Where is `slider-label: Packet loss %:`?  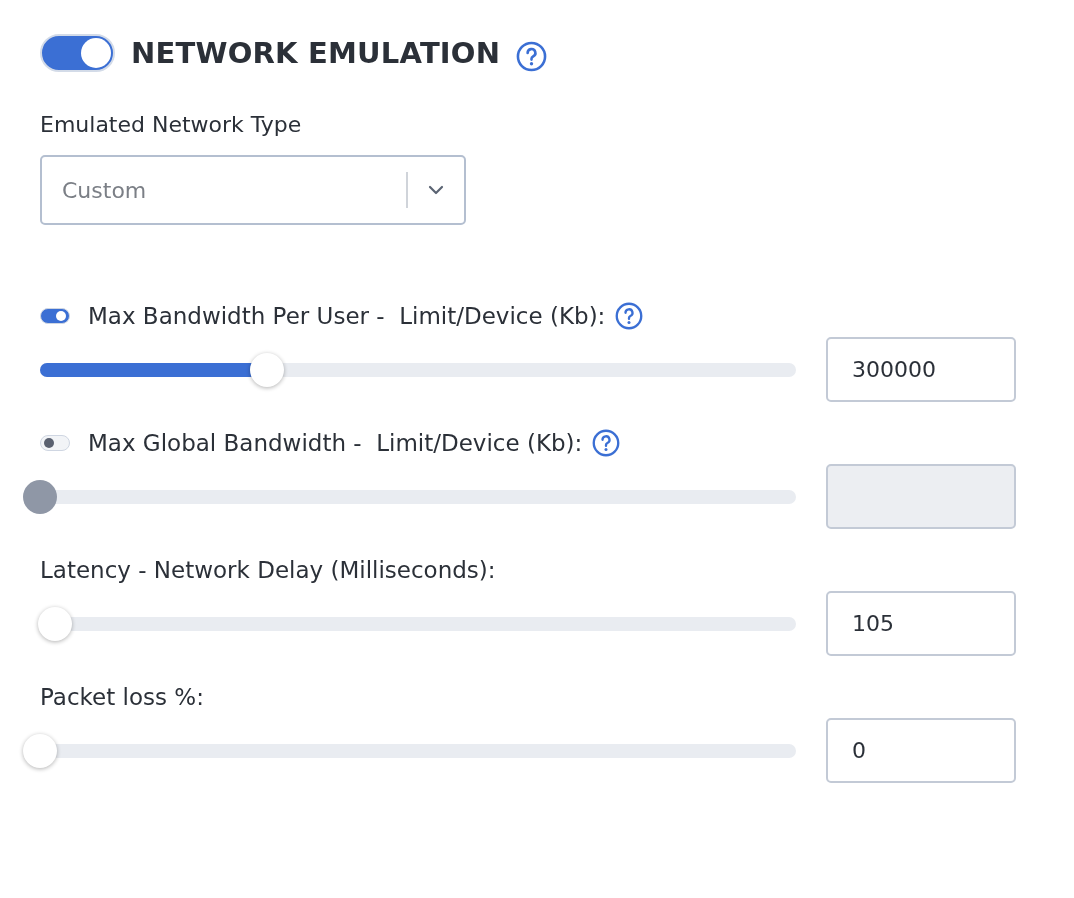
slider-label: Packet loss %: is located at coordinates (122, 697).